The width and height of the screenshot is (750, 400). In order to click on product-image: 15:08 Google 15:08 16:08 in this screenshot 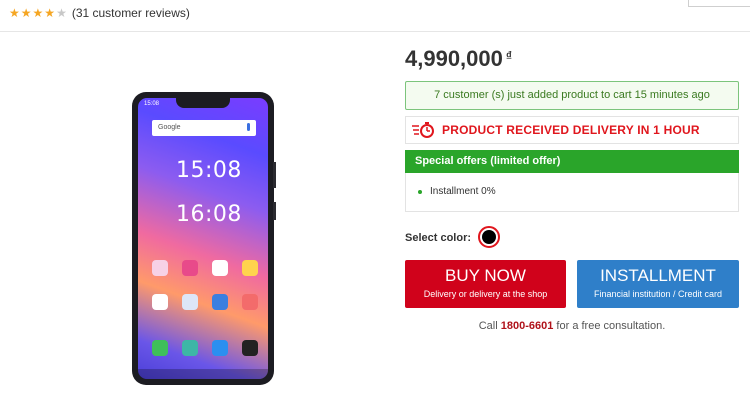, I will do `click(204, 238)`.